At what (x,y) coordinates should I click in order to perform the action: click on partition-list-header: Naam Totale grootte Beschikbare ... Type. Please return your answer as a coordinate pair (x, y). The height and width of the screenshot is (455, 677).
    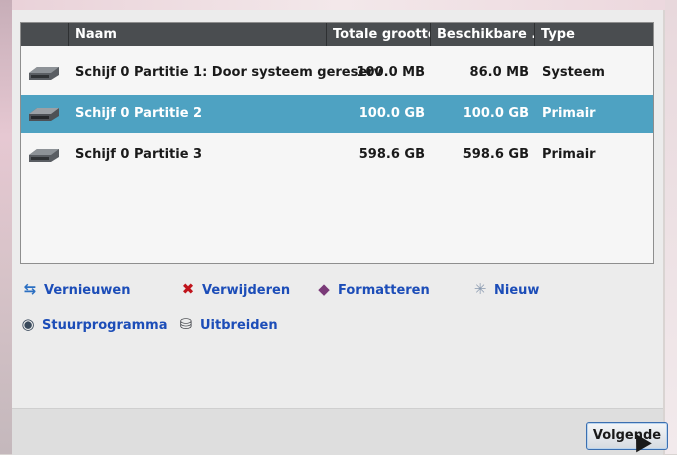
    Looking at the image, I should click on (337, 34).